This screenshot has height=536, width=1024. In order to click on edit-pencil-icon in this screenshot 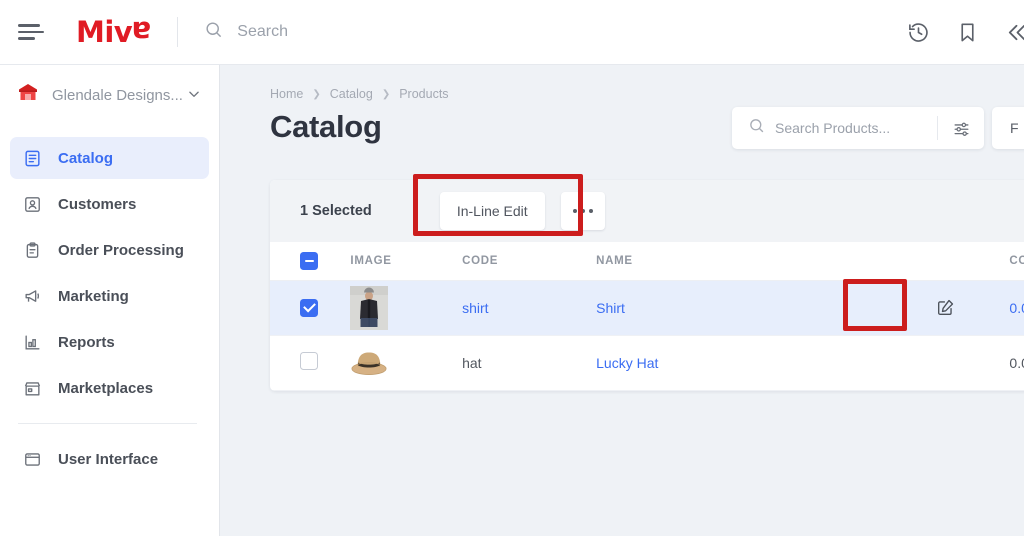, I will do `click(945, 308)`.